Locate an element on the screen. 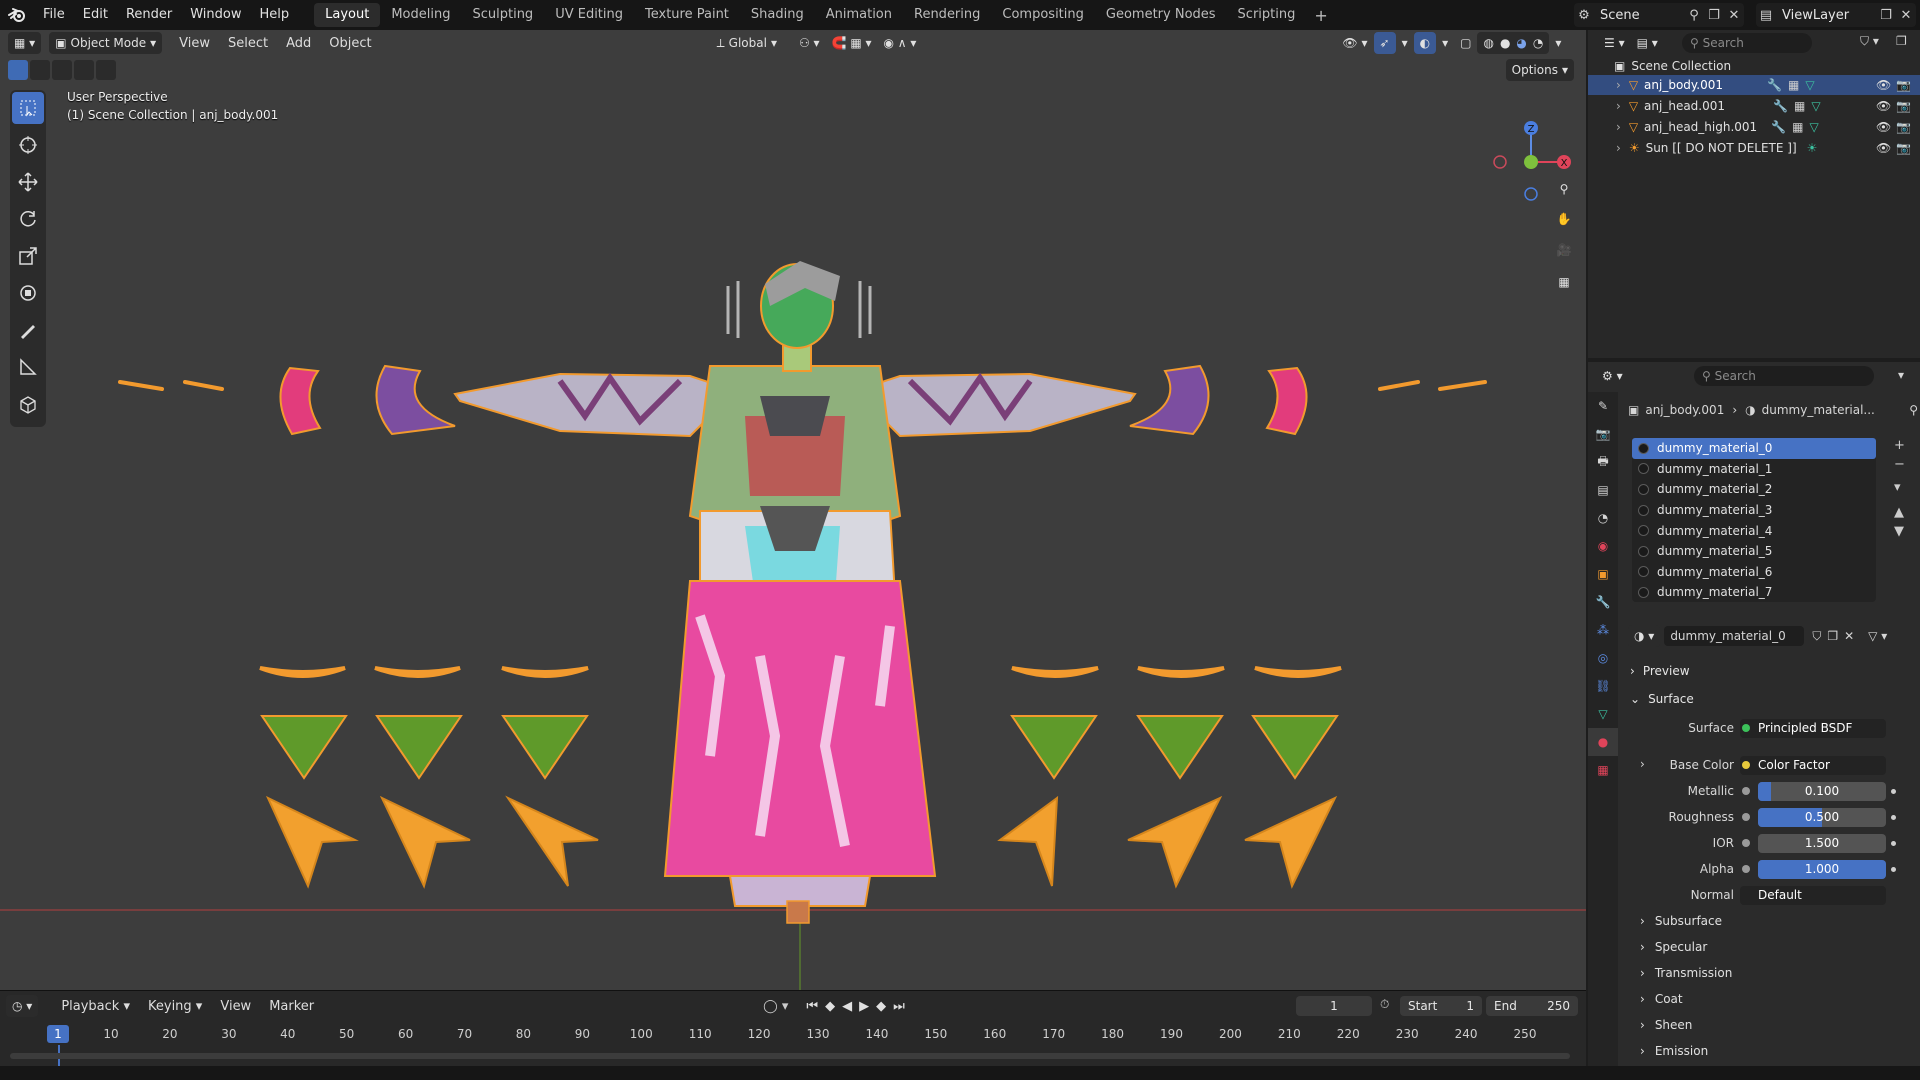 The width and height of the screenshot is (1920, 1080). material-slot: dummy_material_1 is located at coordinates (1754, 469).